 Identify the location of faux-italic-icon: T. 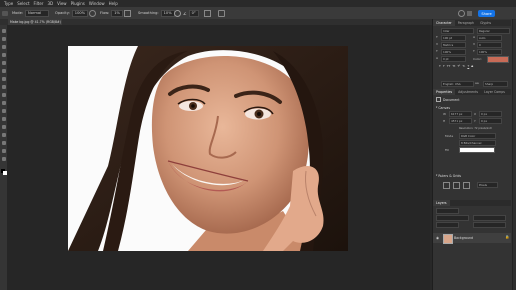
(444, 66).